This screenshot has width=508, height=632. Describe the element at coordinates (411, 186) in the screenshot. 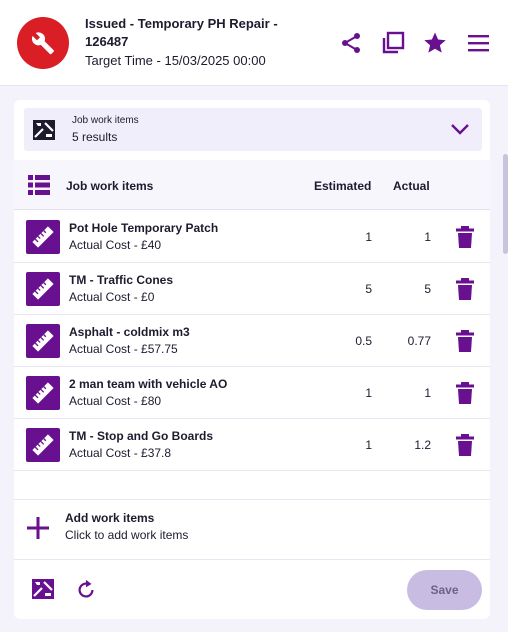

I see `column-header-actual: Actual` at that location.